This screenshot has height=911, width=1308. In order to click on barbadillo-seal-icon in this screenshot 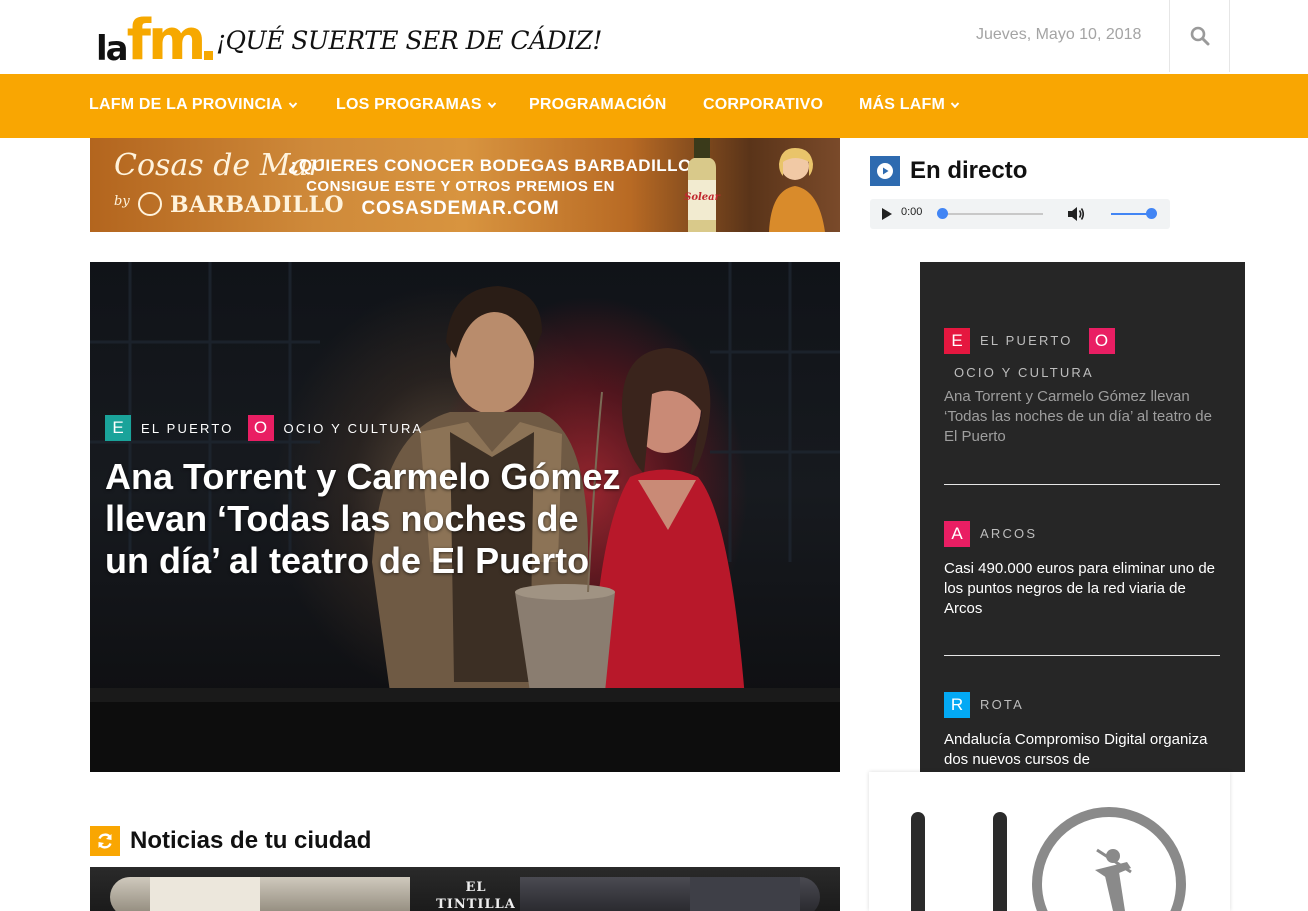, I will do `click(150, 204)`.